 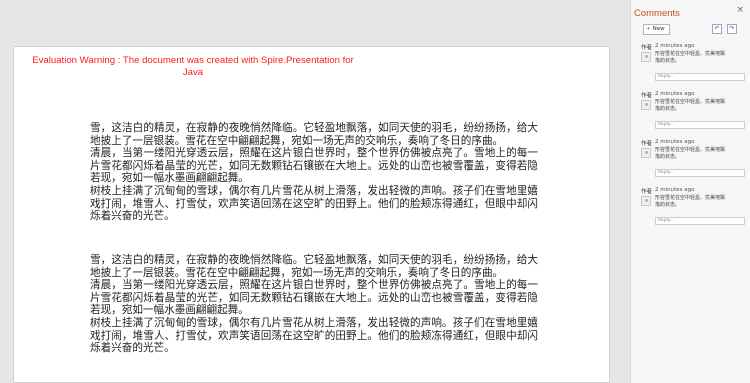 I want to click on warning-line-2: Java, so click(x=193, y=72).